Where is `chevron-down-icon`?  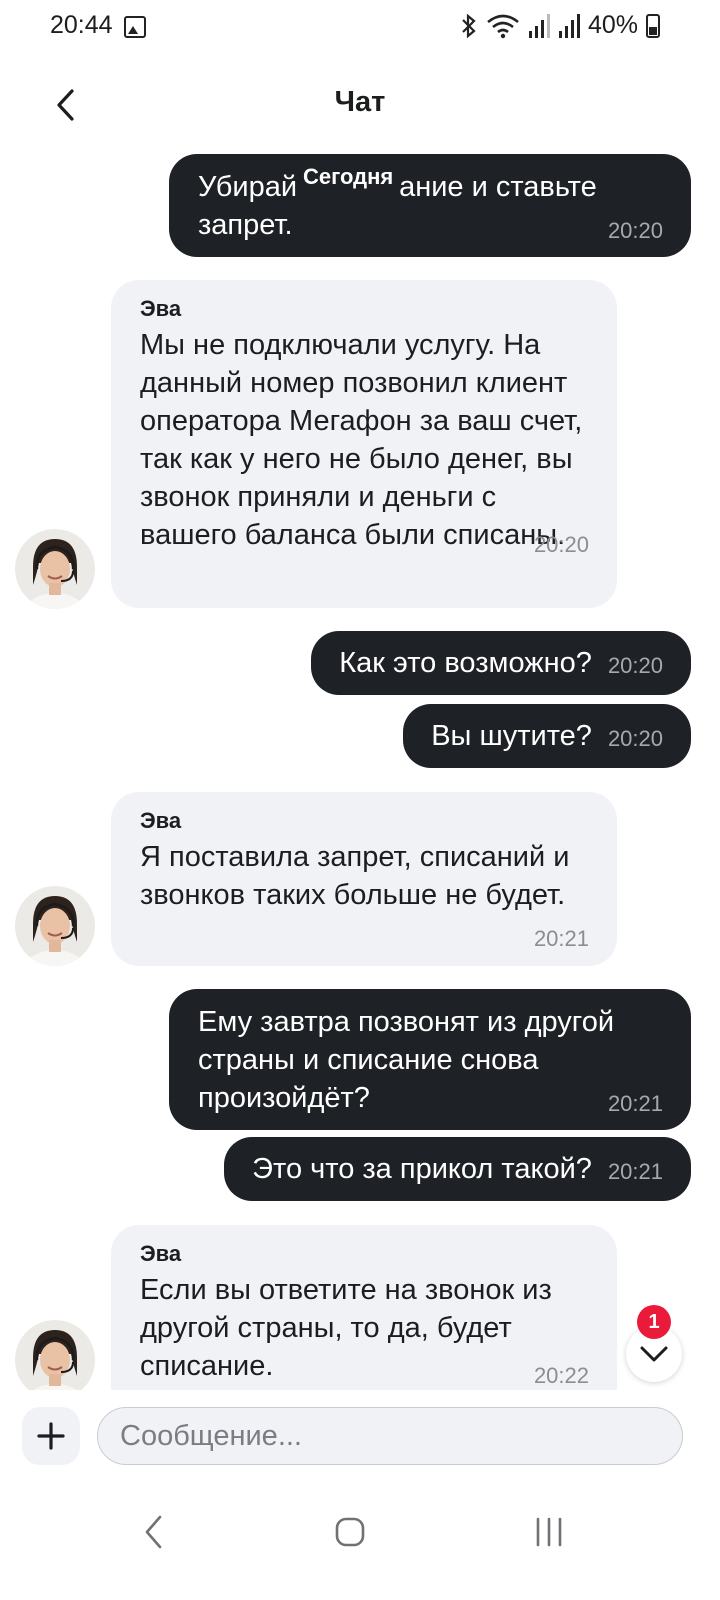 chevron-down-icon is located at coordinates (654, 1354).